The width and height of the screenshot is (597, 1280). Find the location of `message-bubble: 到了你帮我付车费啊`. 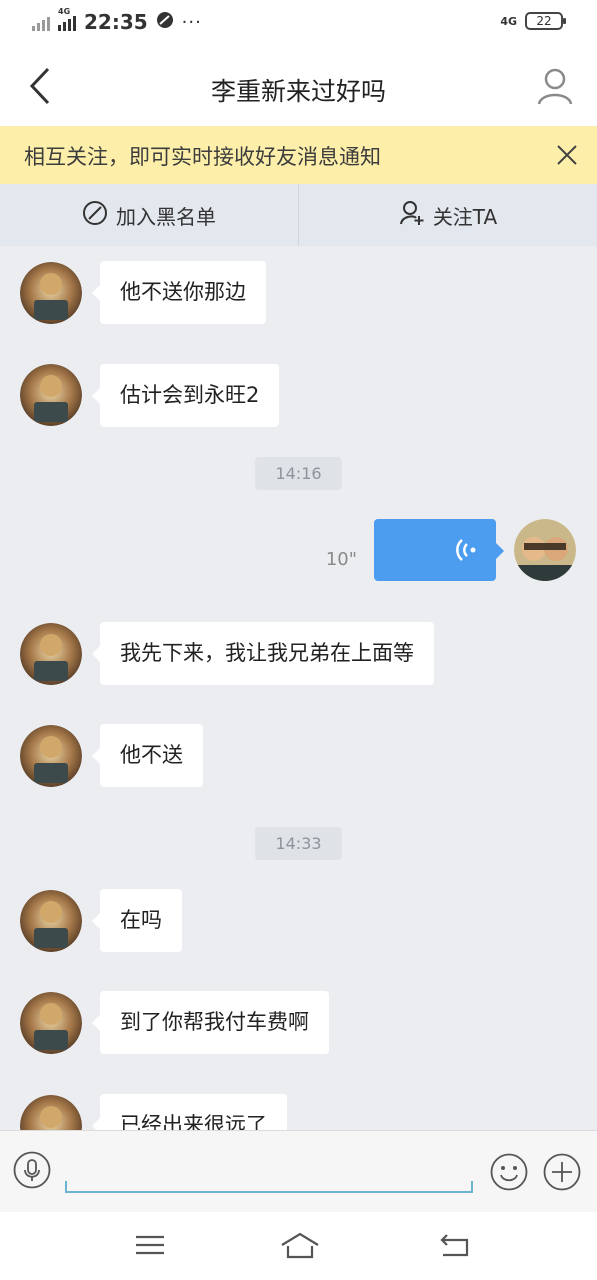

message-bubble: 到了你帮我付车费啊 is located at coordinates (210, 1022).